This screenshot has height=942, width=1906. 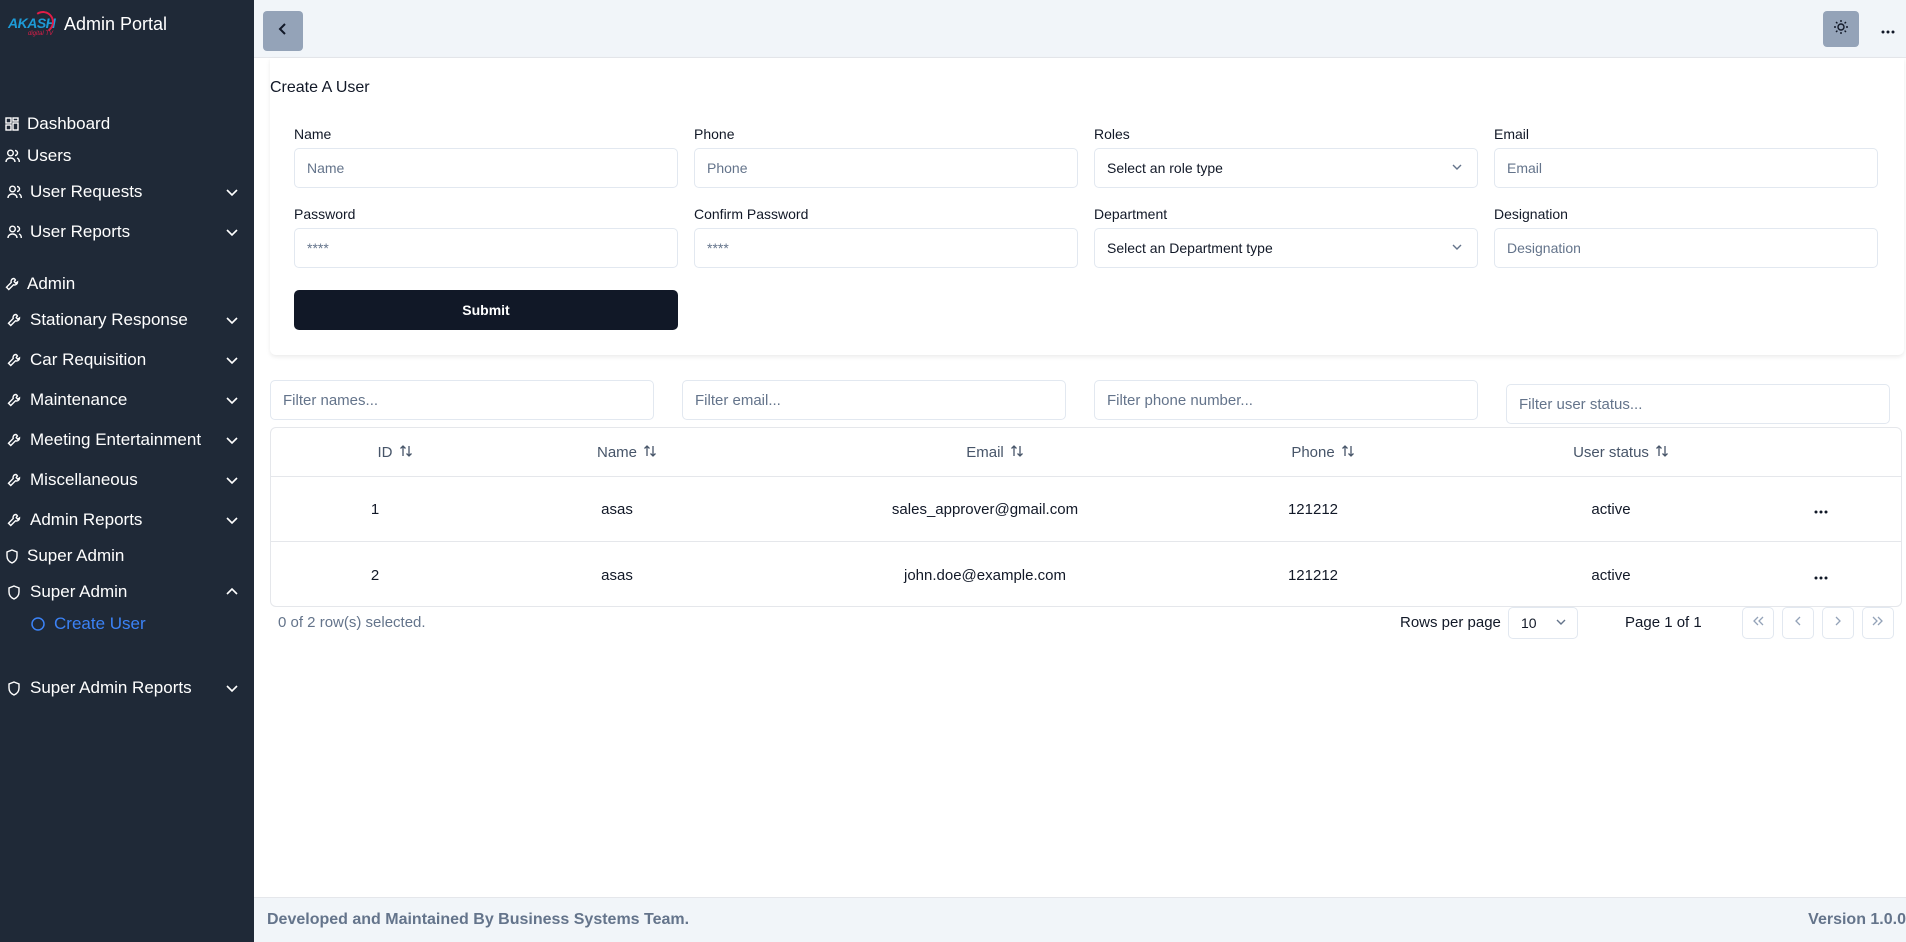 What do you see at coordinates (1543, 623) in the screenshot?
I see `rows-per-page-select: 10` at bounding box center [1543, 623].